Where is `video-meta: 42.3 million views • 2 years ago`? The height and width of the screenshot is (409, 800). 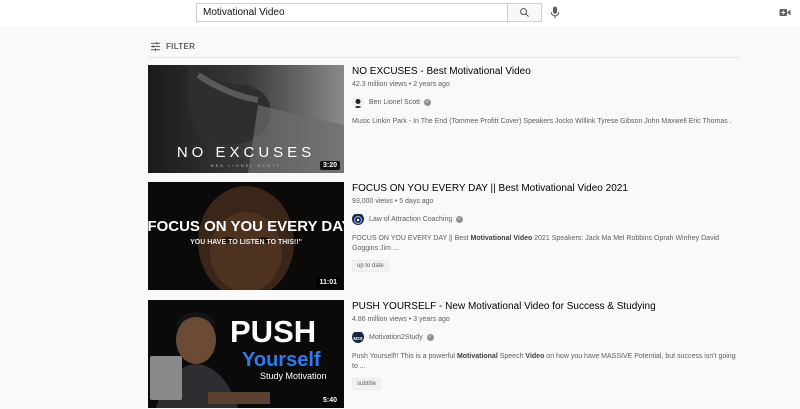 video-meta: 42.3 million views • 2 years ago is located at coordinates (401, 84).